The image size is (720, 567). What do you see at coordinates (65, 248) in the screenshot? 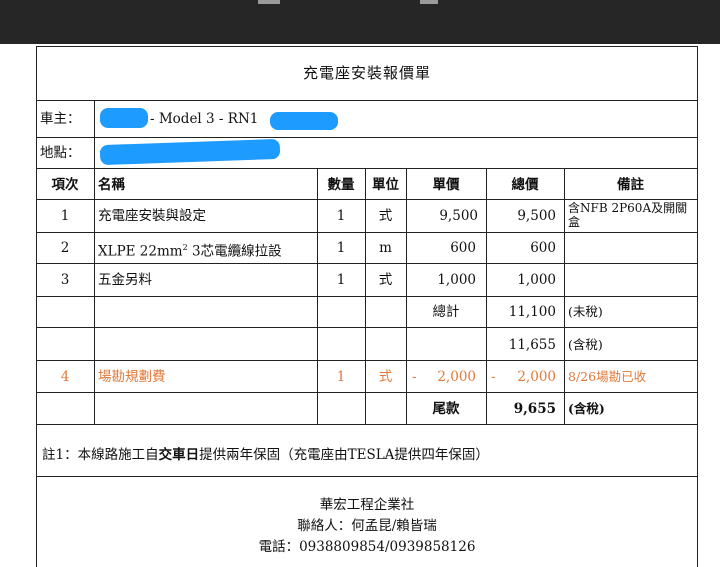
I see `row-2-no: 2` at bounding box center [65, 248].